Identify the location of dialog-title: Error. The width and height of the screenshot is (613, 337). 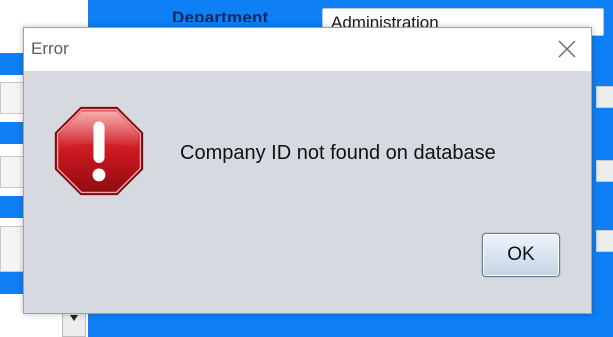
(50, 48).